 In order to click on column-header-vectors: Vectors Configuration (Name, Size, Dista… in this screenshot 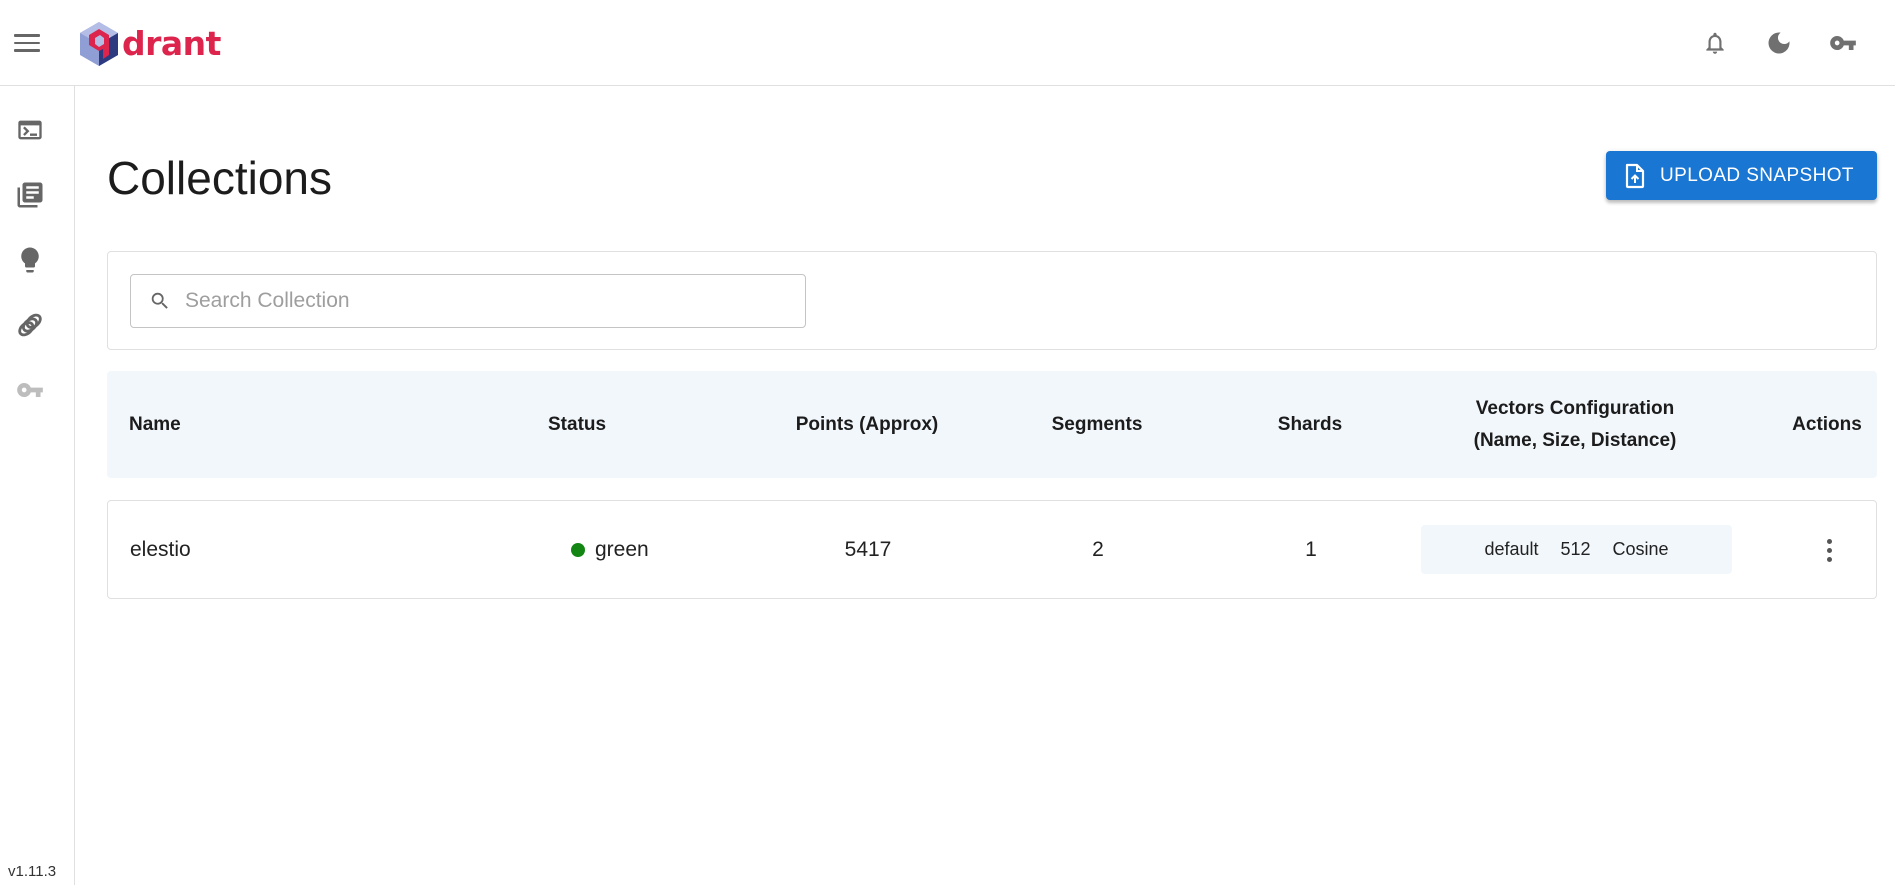, I will do `click(1575, 424)`.